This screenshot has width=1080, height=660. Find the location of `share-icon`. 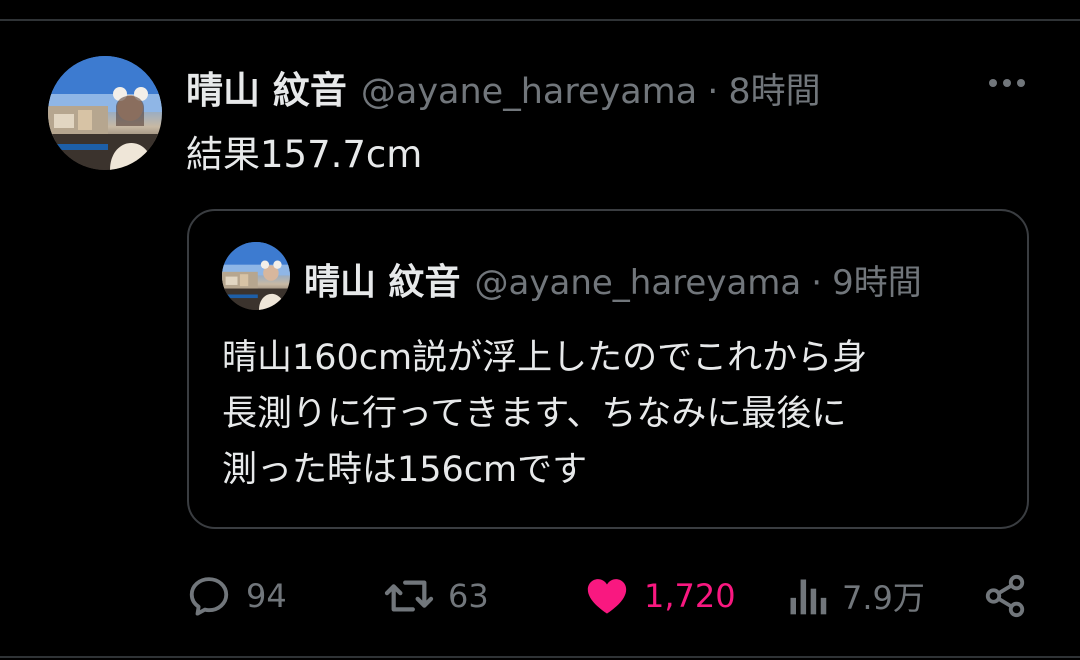

share-icon is located at coordinates (1005, 596).